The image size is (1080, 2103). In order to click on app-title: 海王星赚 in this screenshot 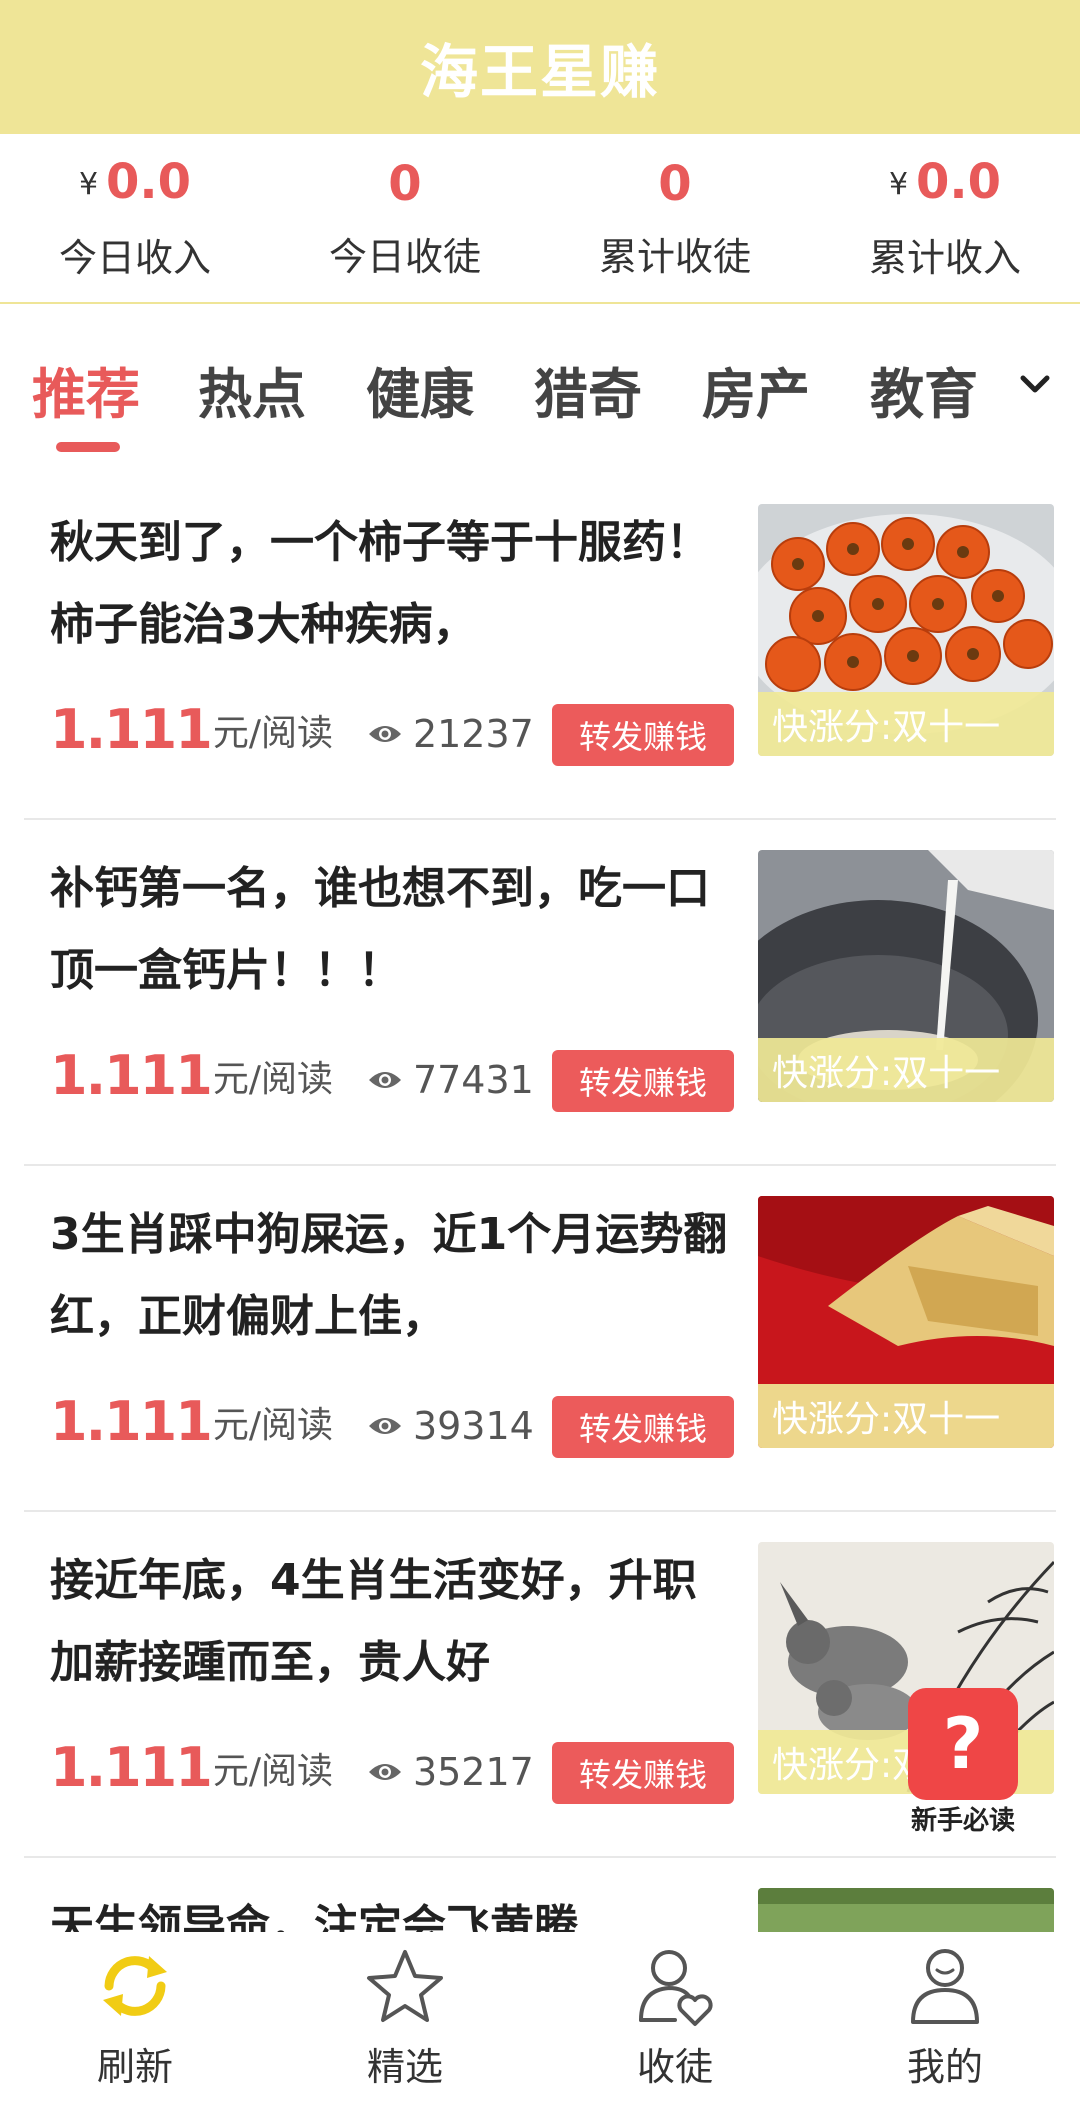, I will do `click(539, 72)`.